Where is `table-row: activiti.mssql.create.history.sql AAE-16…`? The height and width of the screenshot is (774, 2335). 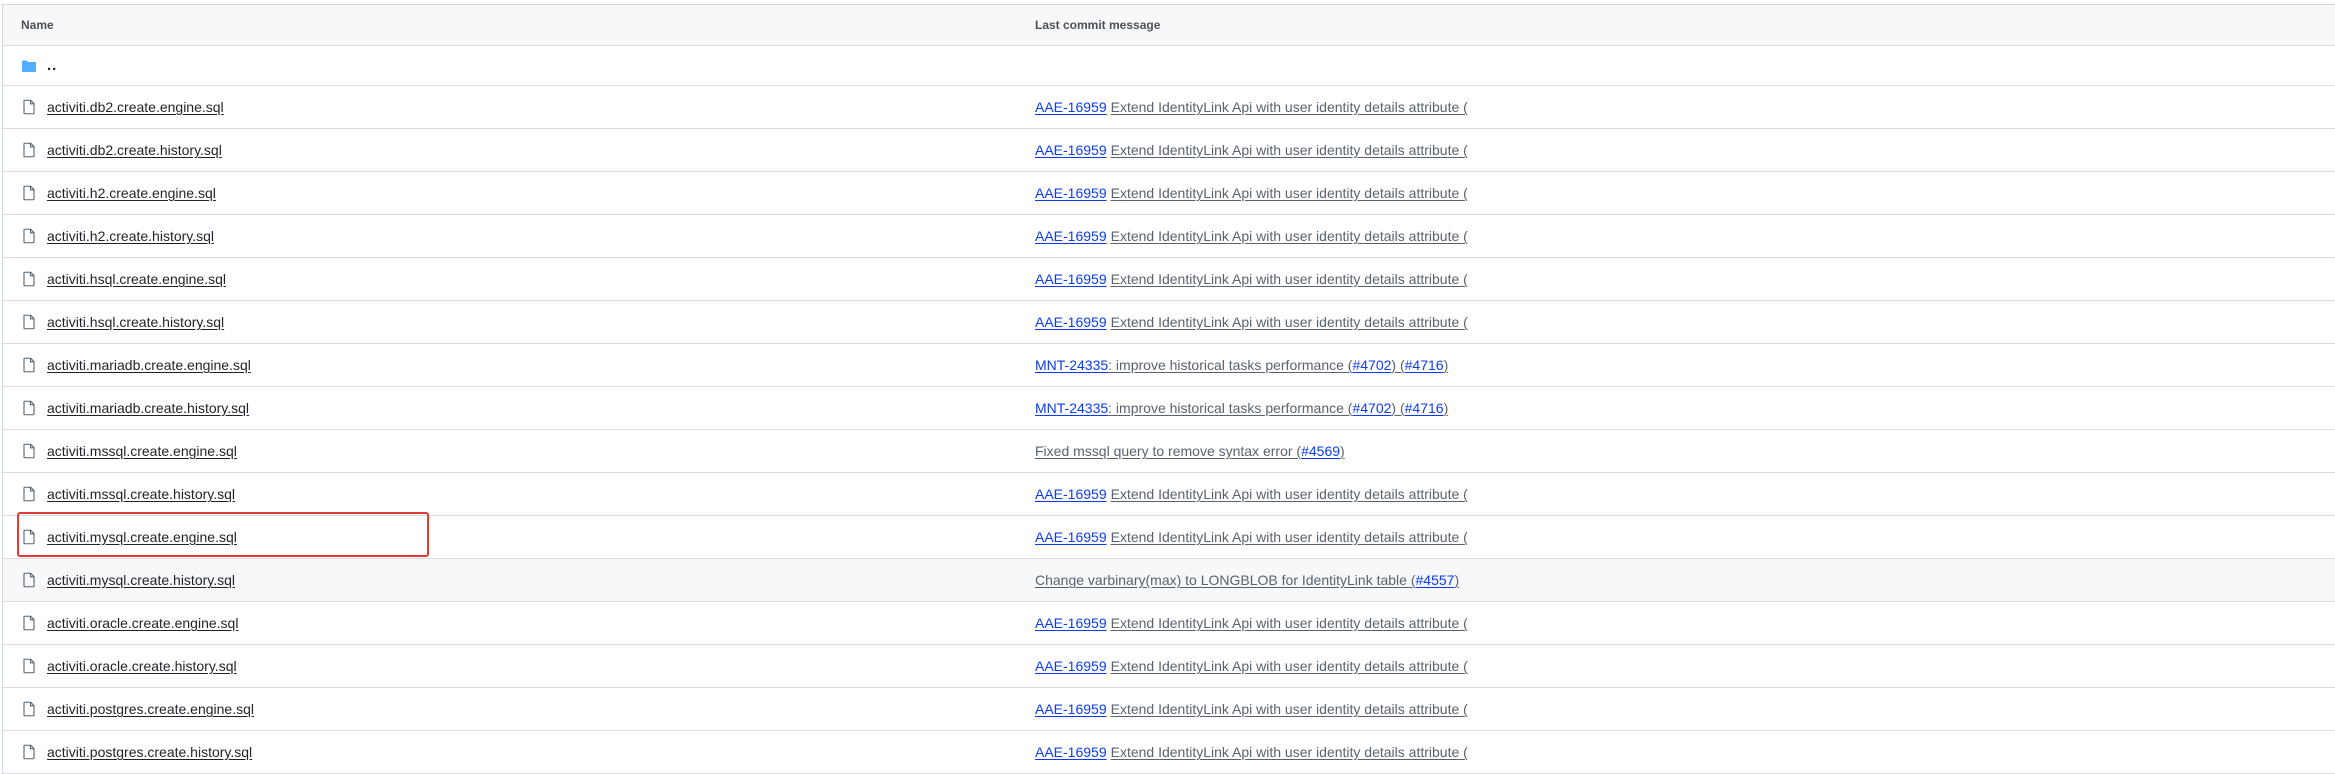
table-row: activiti.mssql.create.history.sql AAE-16… is located at coordinates (1169, 494).